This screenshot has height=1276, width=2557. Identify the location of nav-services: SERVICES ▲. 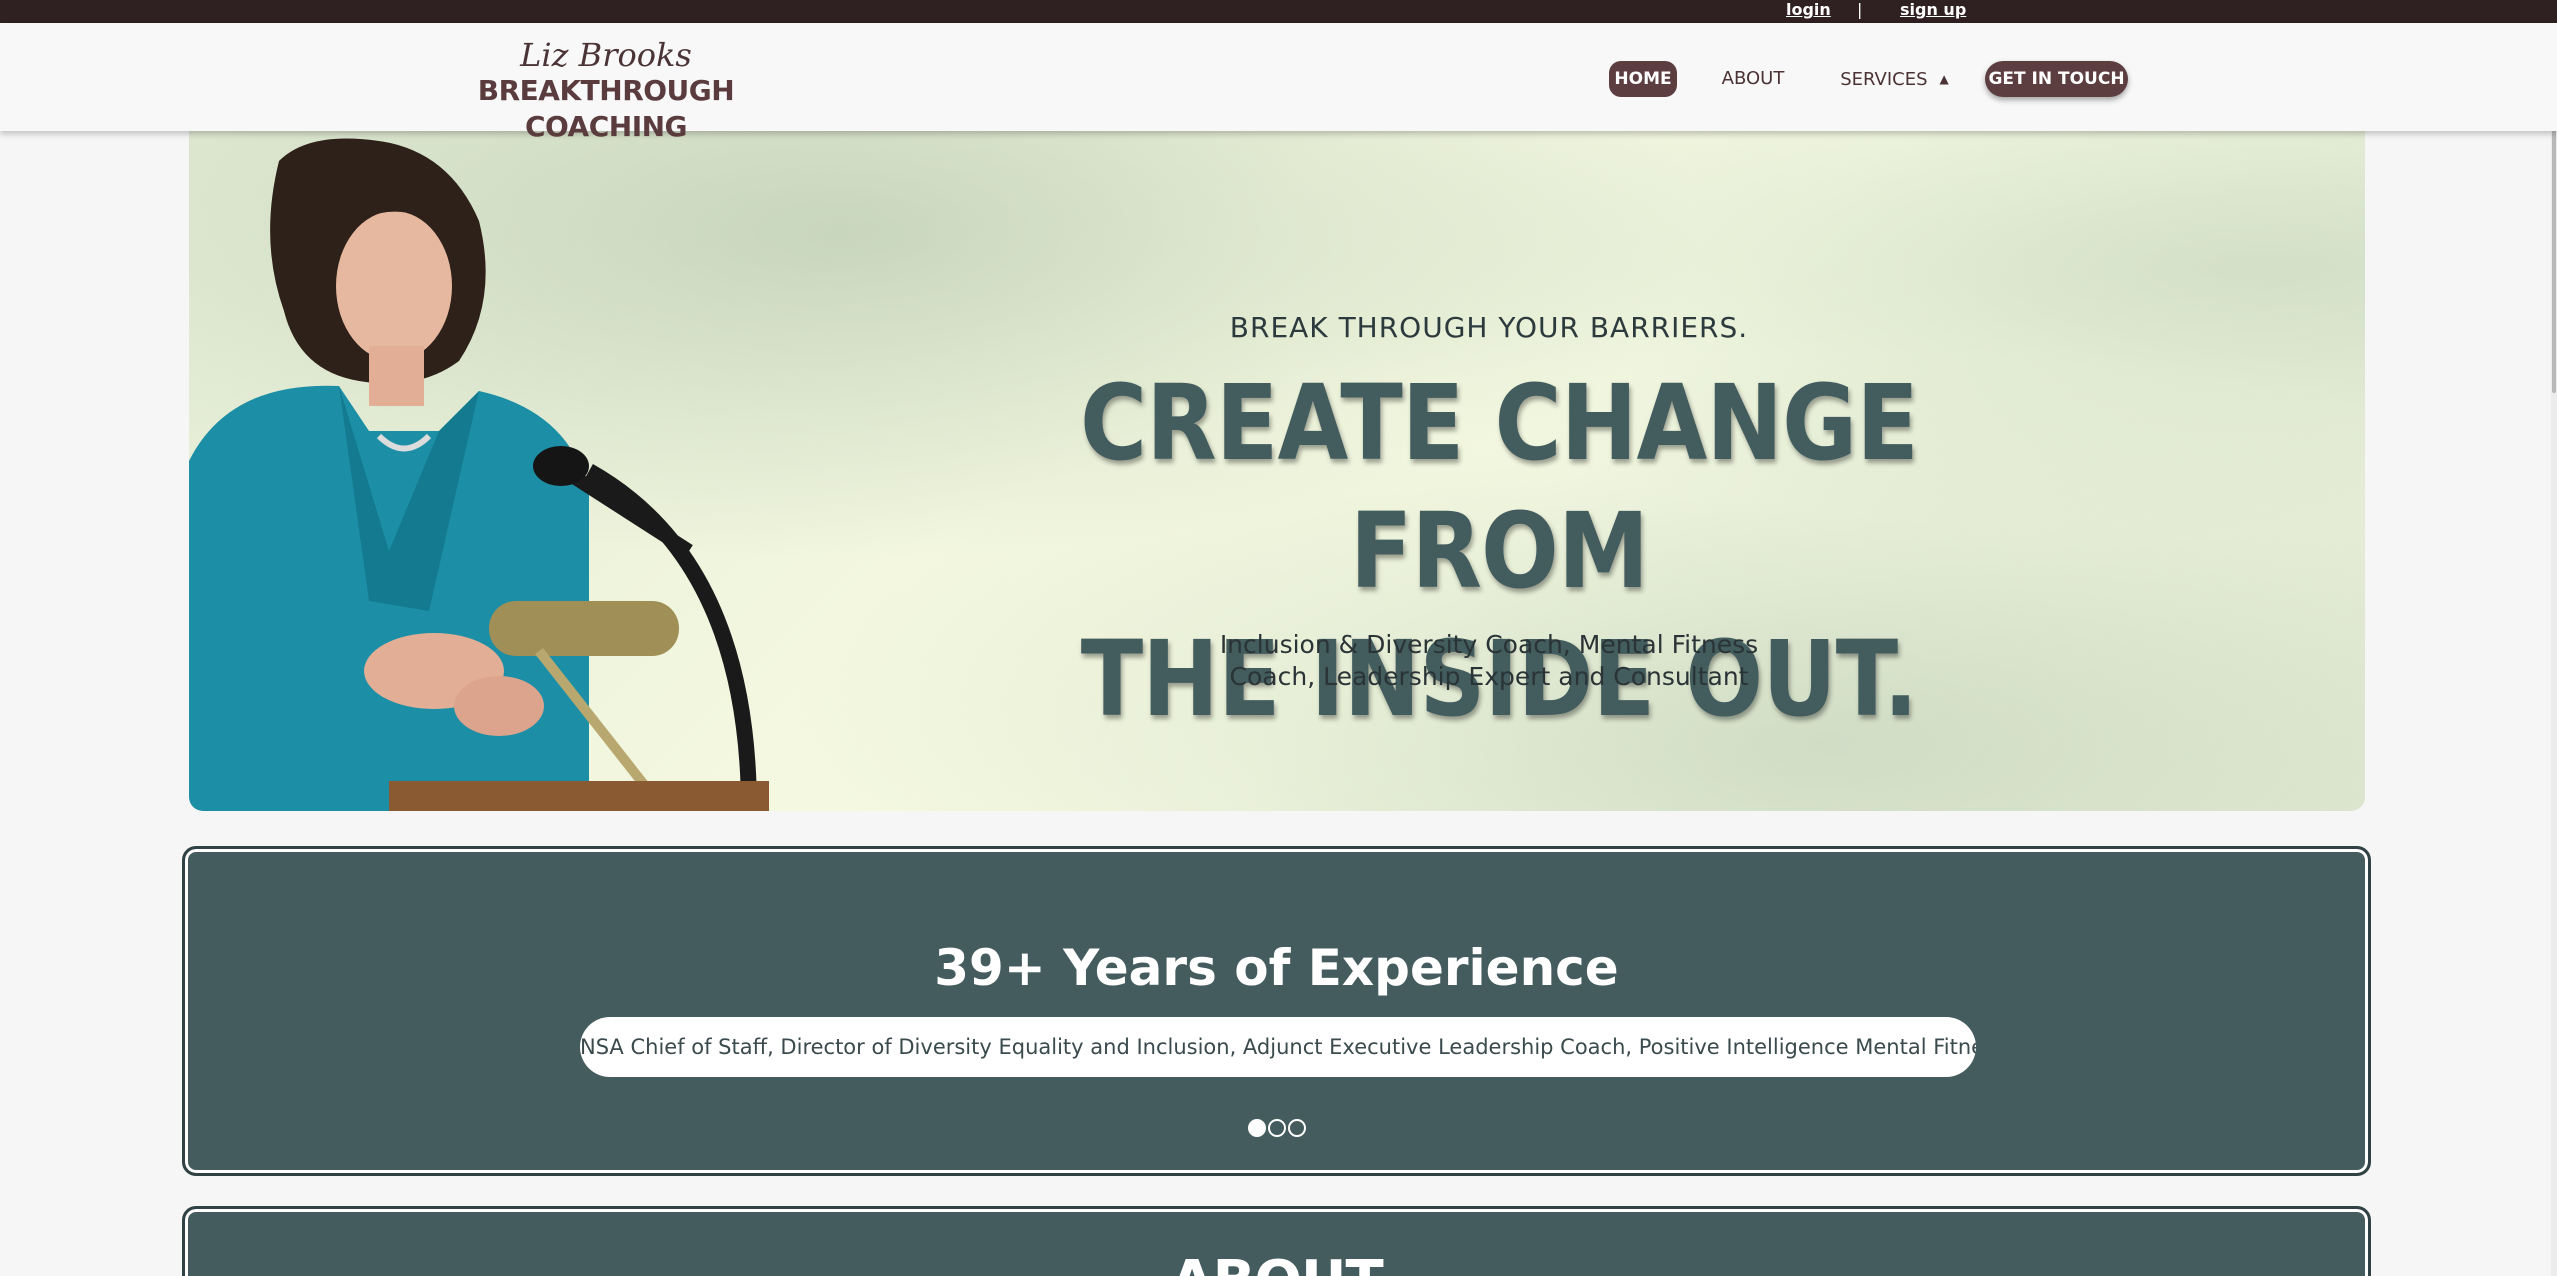
(1894, 79).